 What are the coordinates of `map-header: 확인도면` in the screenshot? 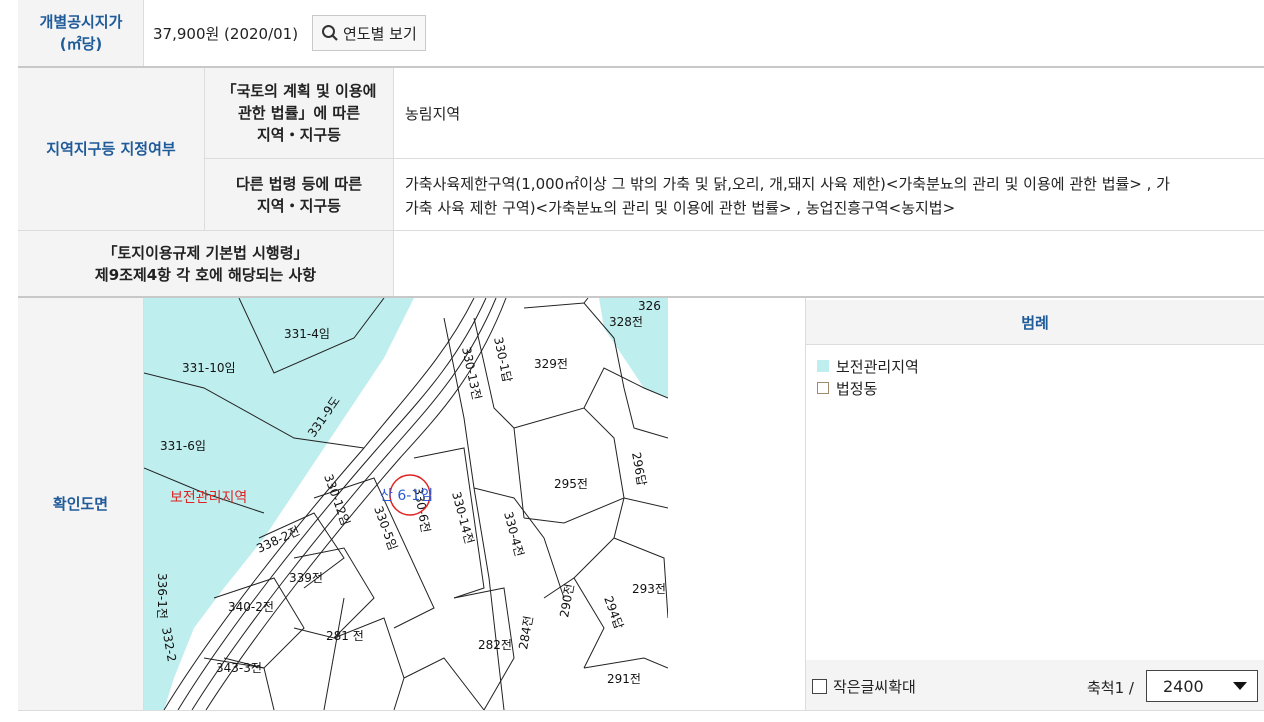 It's located at (80, 504).